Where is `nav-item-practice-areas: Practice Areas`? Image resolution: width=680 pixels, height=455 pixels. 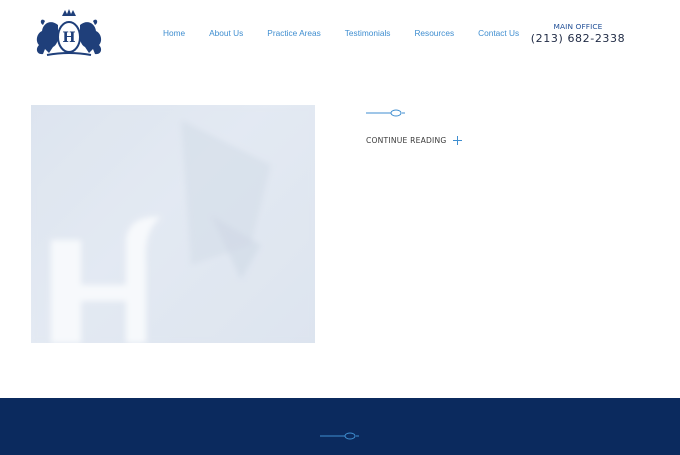
nav-item-practice-areas: Practice Areas is located at coordinates (294, 33).